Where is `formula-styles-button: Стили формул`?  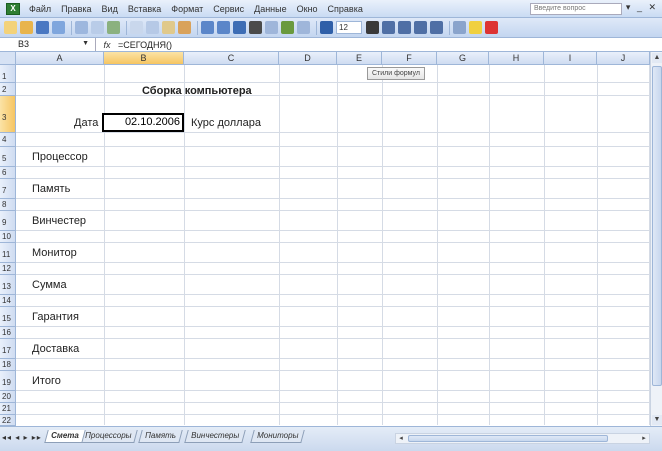
formula-styles-button: Стили формул is located at coordinates (396, 73).